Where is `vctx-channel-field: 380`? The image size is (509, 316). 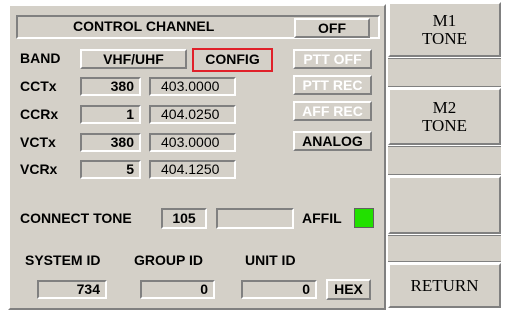 vctx-channel-field: 380 is located at coordinates (110, 142).